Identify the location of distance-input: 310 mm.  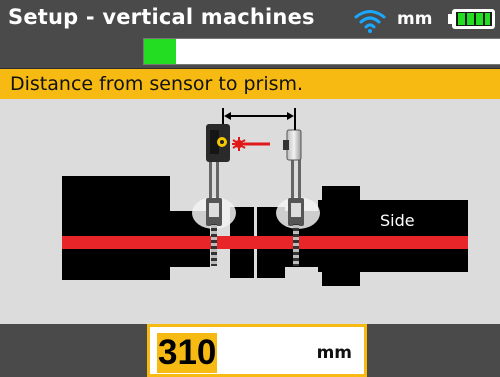
(257, 350).